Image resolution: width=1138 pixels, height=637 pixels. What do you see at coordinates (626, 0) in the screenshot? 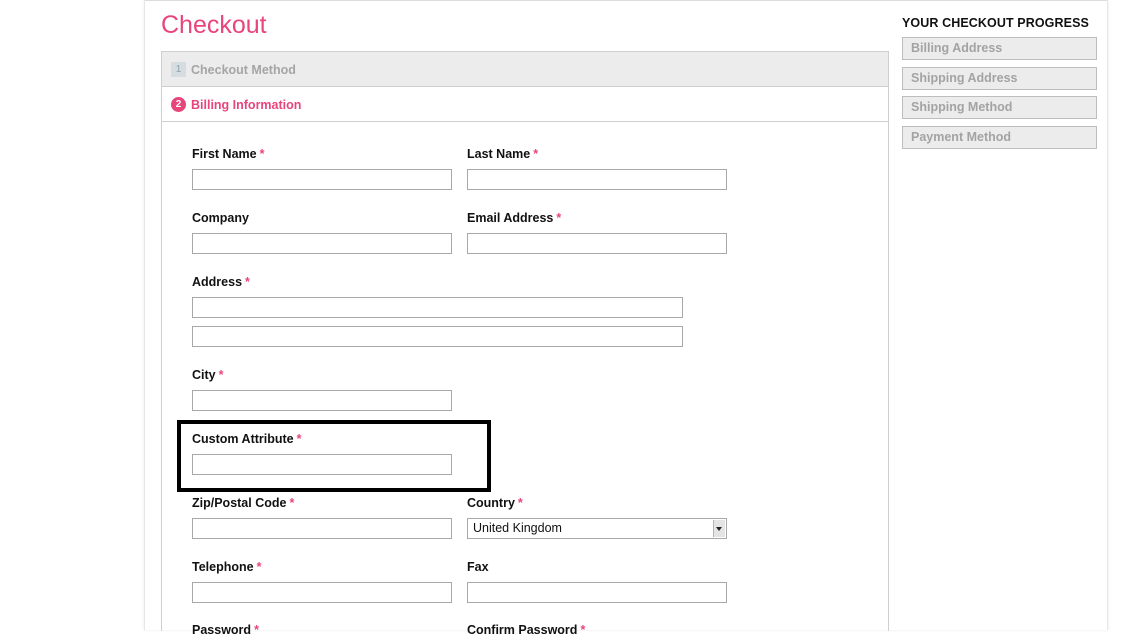
I see `top-divider` at bounding box center [626, 0].